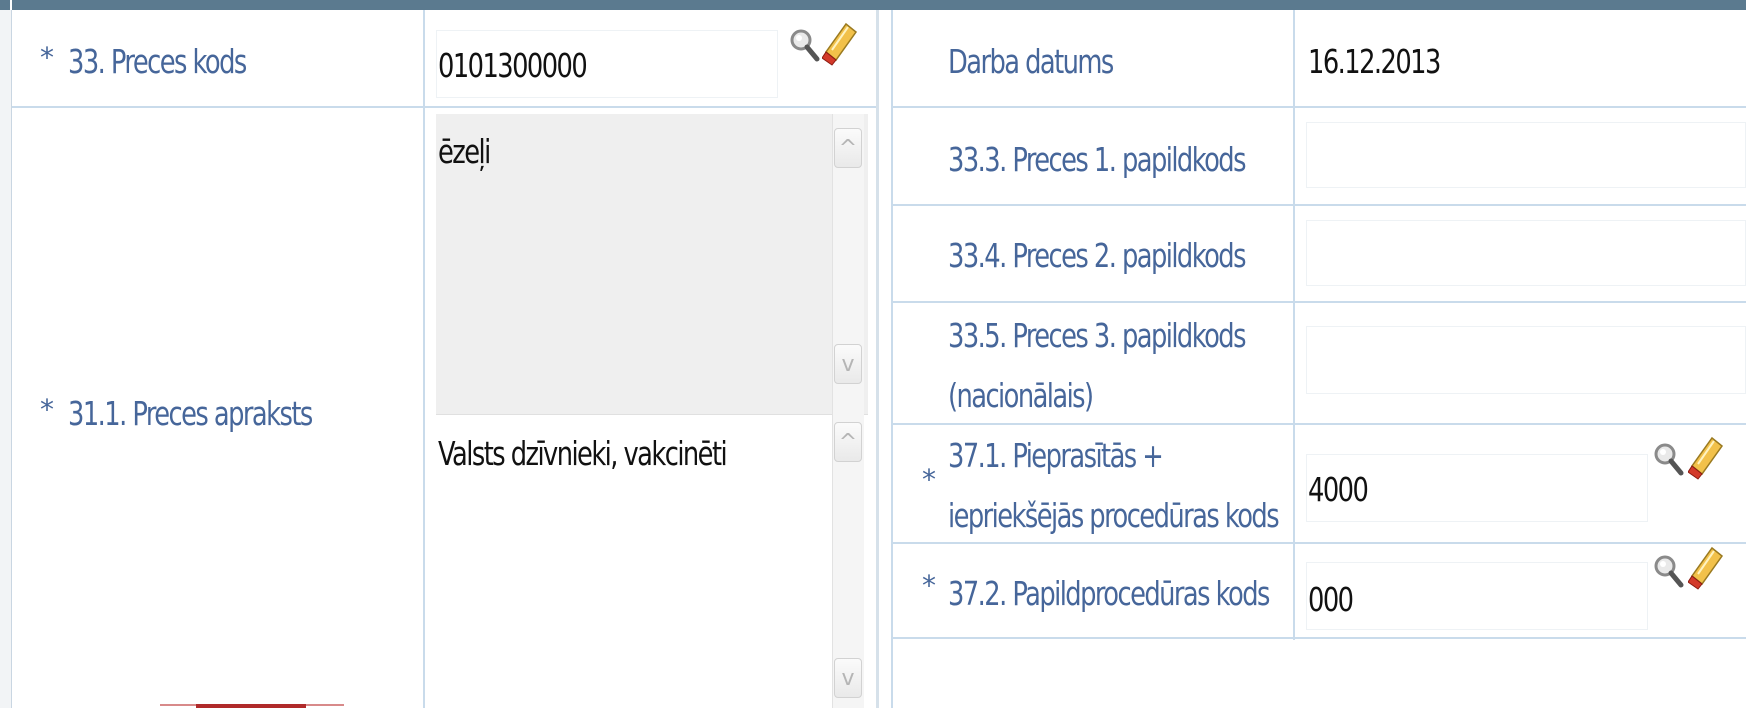 Image resolution: width=1746 pixels, height=708 pixels. I want to click on additional-code-3-label-line2: (nacionālais), so click(1021, 395).